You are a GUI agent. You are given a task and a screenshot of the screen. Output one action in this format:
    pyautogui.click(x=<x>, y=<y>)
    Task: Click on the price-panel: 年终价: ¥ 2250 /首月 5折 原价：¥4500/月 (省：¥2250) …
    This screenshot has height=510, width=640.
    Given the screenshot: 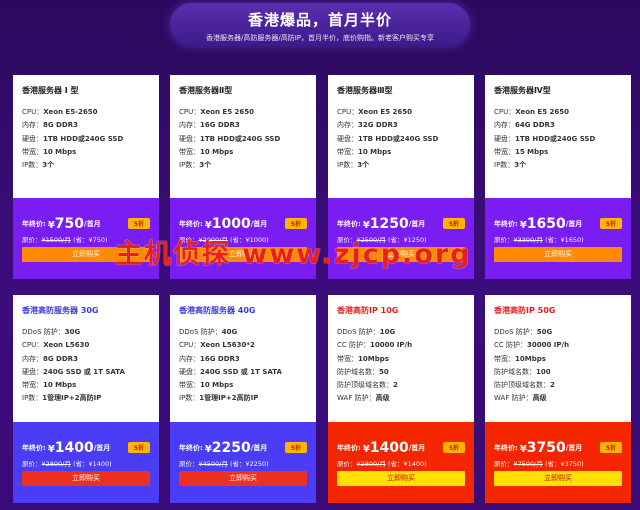 What is the action you would take?
    pyautogui.click(x=243, y=462)
    